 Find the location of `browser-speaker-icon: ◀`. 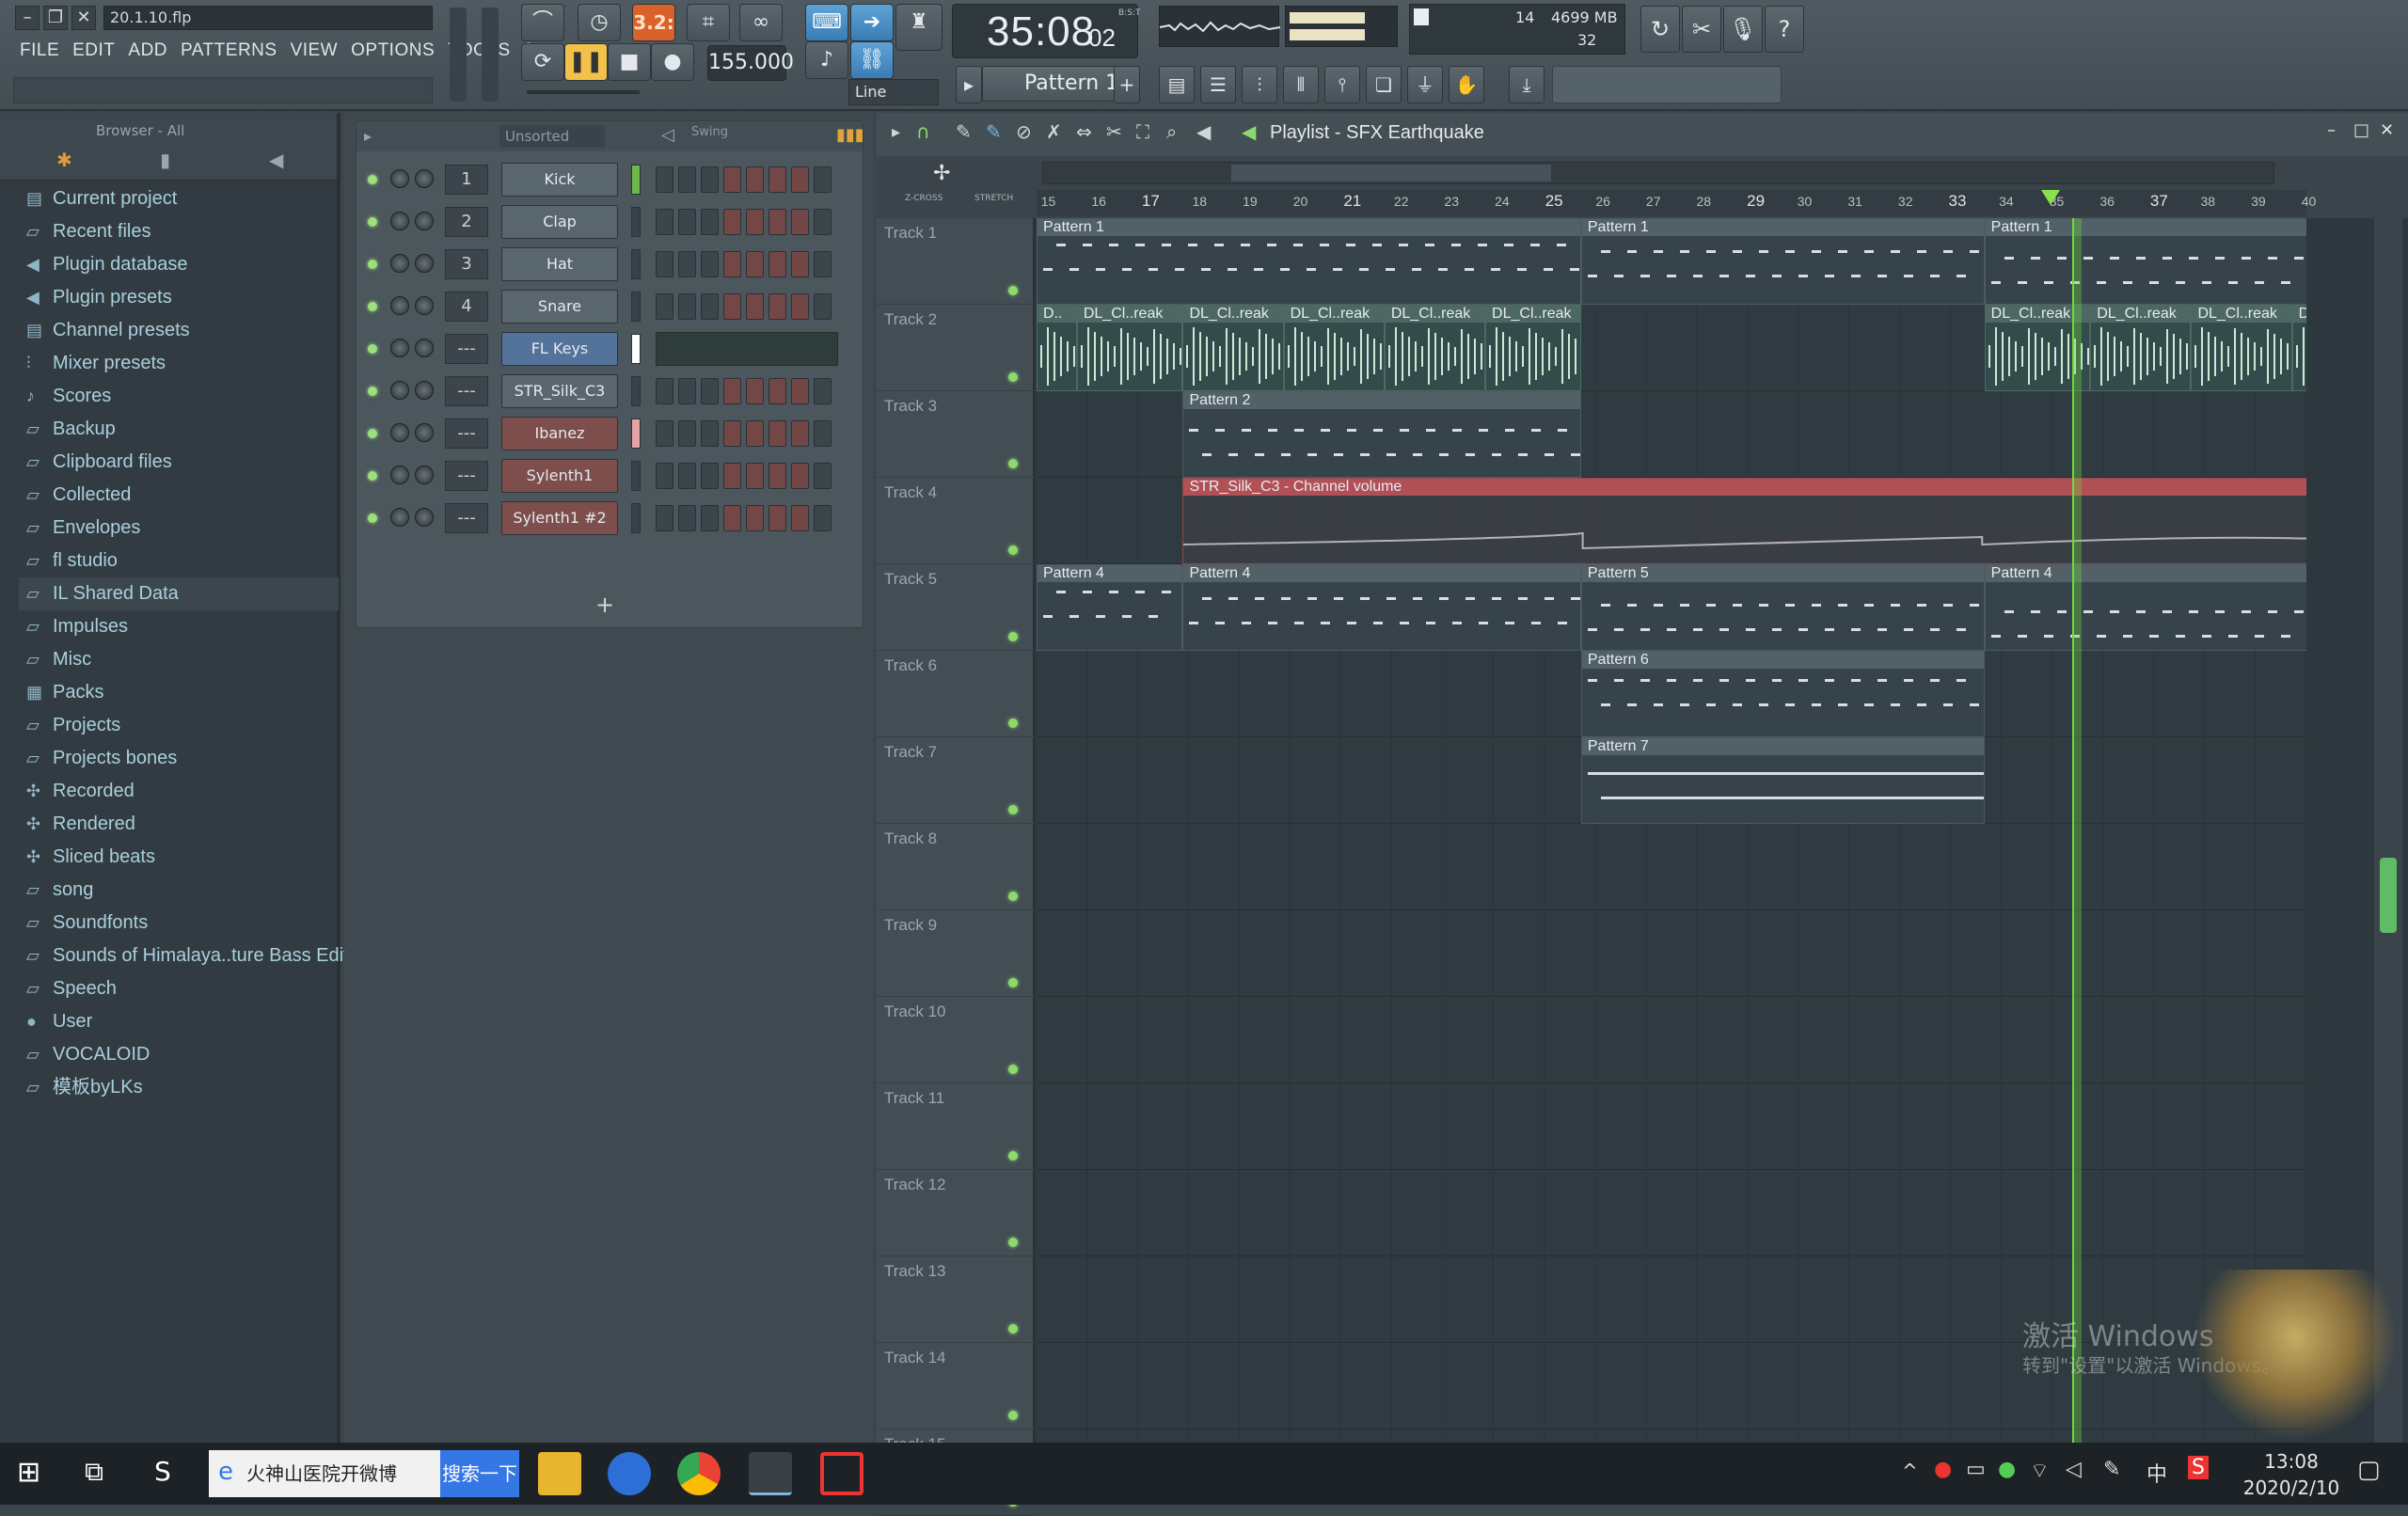

browser-speaker-icon: ◀ is located at coordinates (276, 160).